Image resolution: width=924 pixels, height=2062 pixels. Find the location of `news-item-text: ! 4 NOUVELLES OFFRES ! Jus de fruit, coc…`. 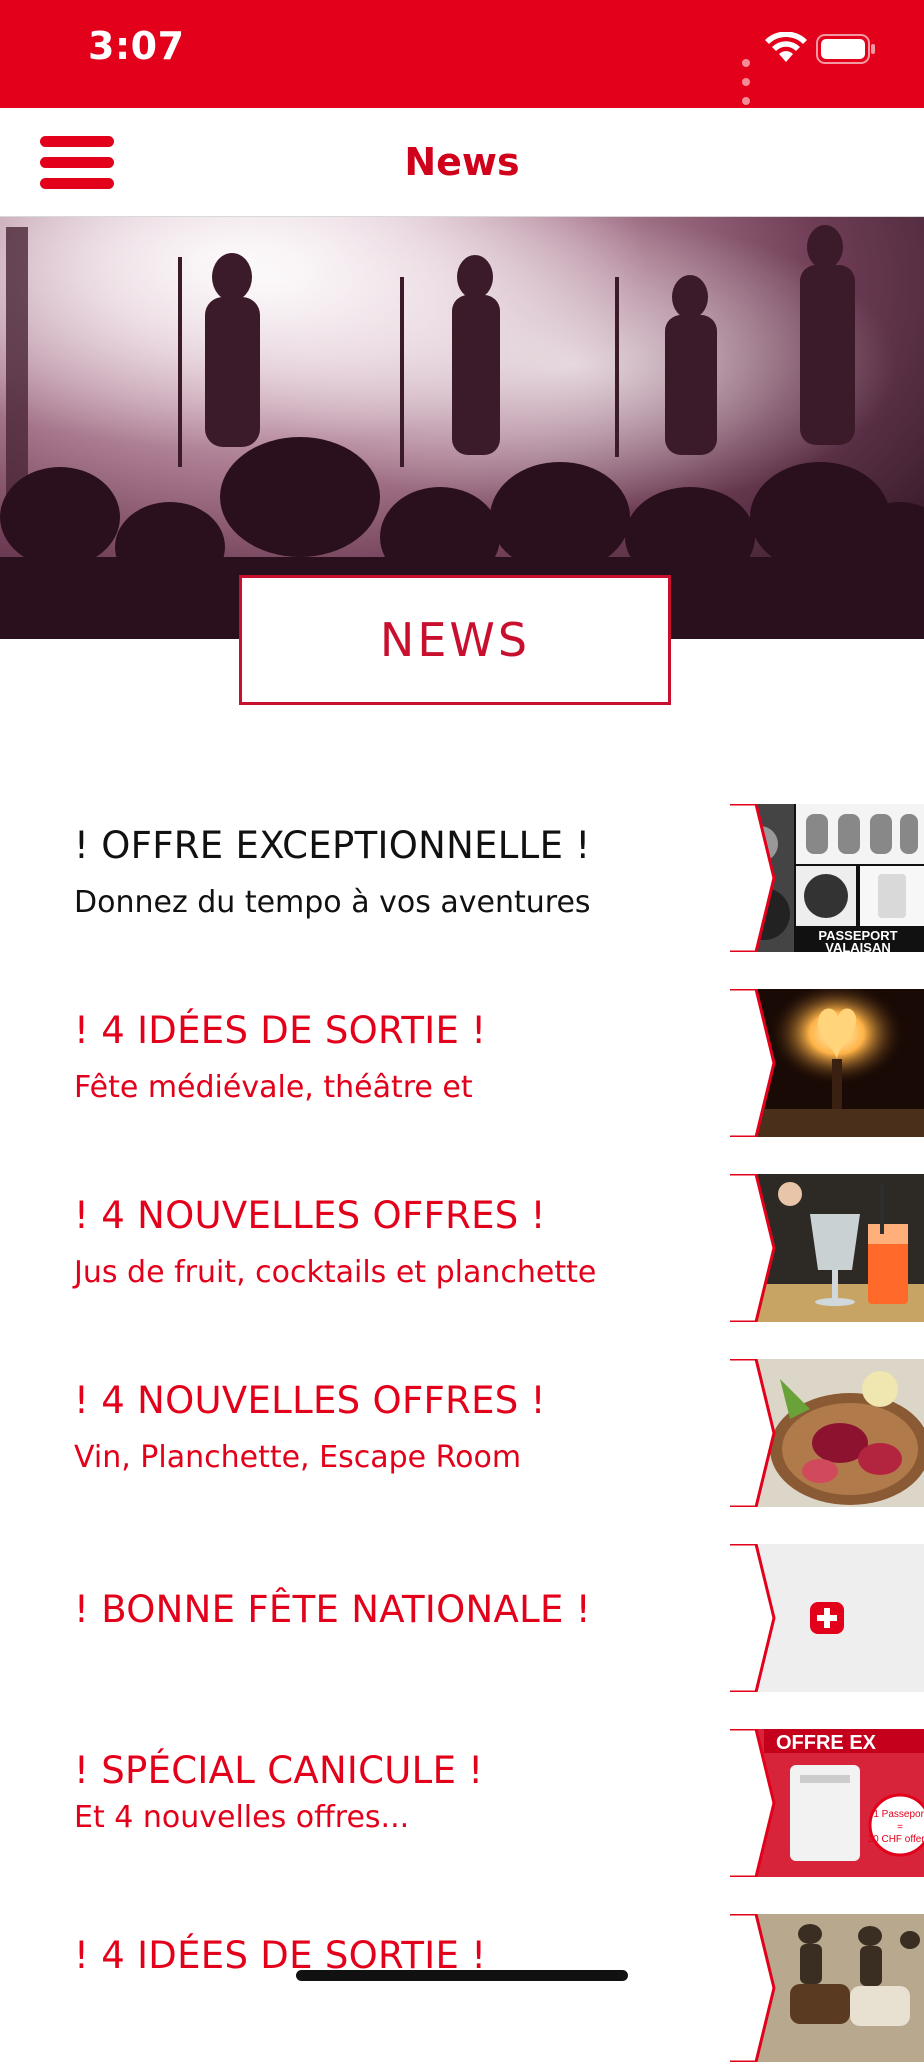

news-item-text: ! 4 NOUVELLES OFFRES ! Jus de fruit, coc… is located at coordinates (384, 1242).